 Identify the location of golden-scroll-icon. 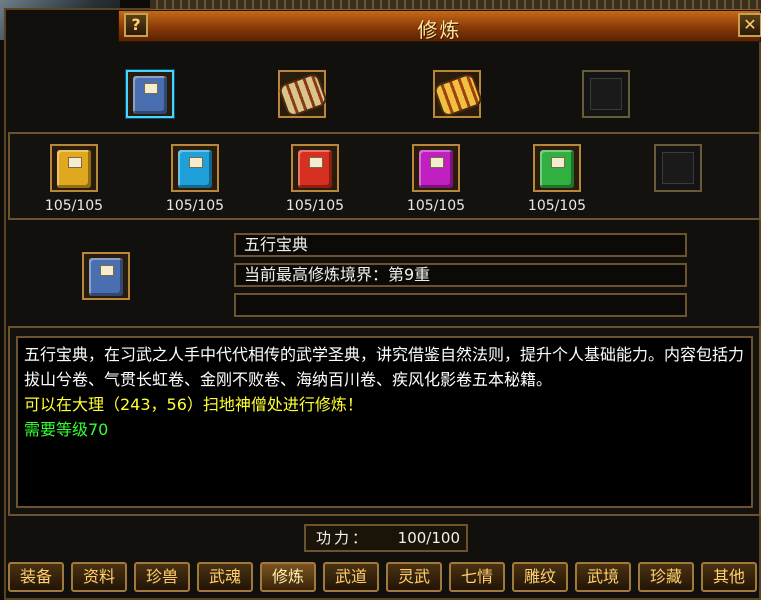
(458, 95).